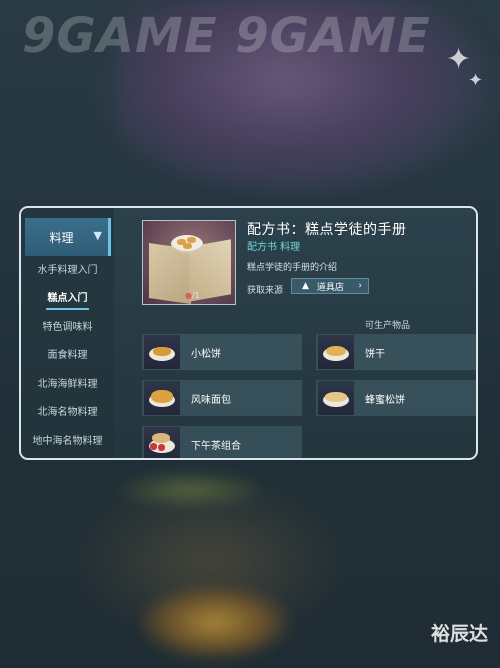 The image size is (500, 668). What do you see at coordinates (226, 36) in the screenshot?
I see `watermark: 9GAME 9GAME` at bounding box center [226, 36].